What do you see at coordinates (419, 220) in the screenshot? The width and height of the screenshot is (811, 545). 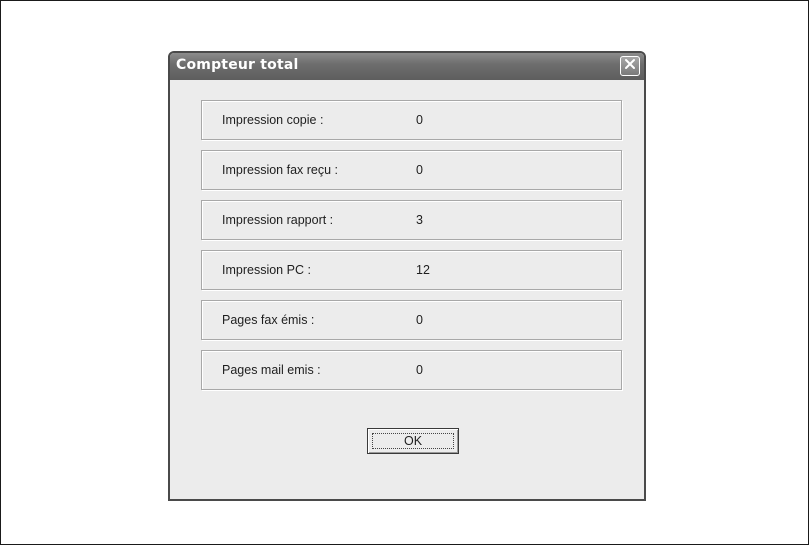 I see `counter-value: 3` at bounding box center [419, 220].